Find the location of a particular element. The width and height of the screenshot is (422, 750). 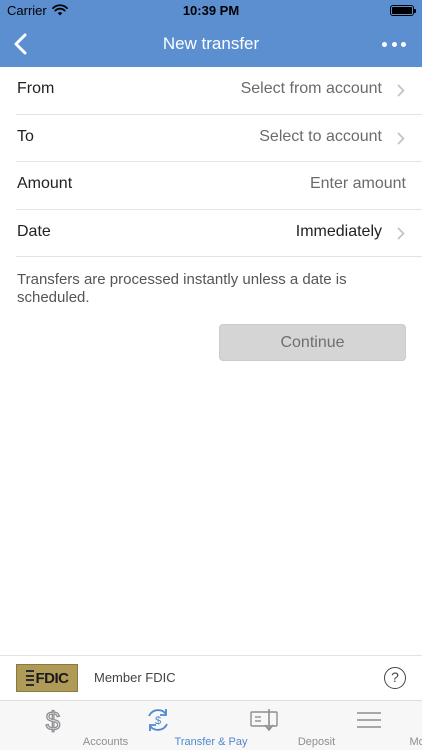

help-icon: ? is located at coordinates (395, 678).